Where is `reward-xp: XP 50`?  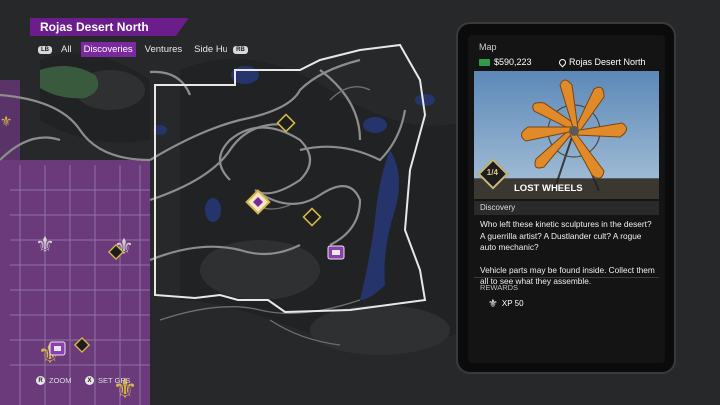
reward-xp: XP 50 is located at coordinates (512, 303).